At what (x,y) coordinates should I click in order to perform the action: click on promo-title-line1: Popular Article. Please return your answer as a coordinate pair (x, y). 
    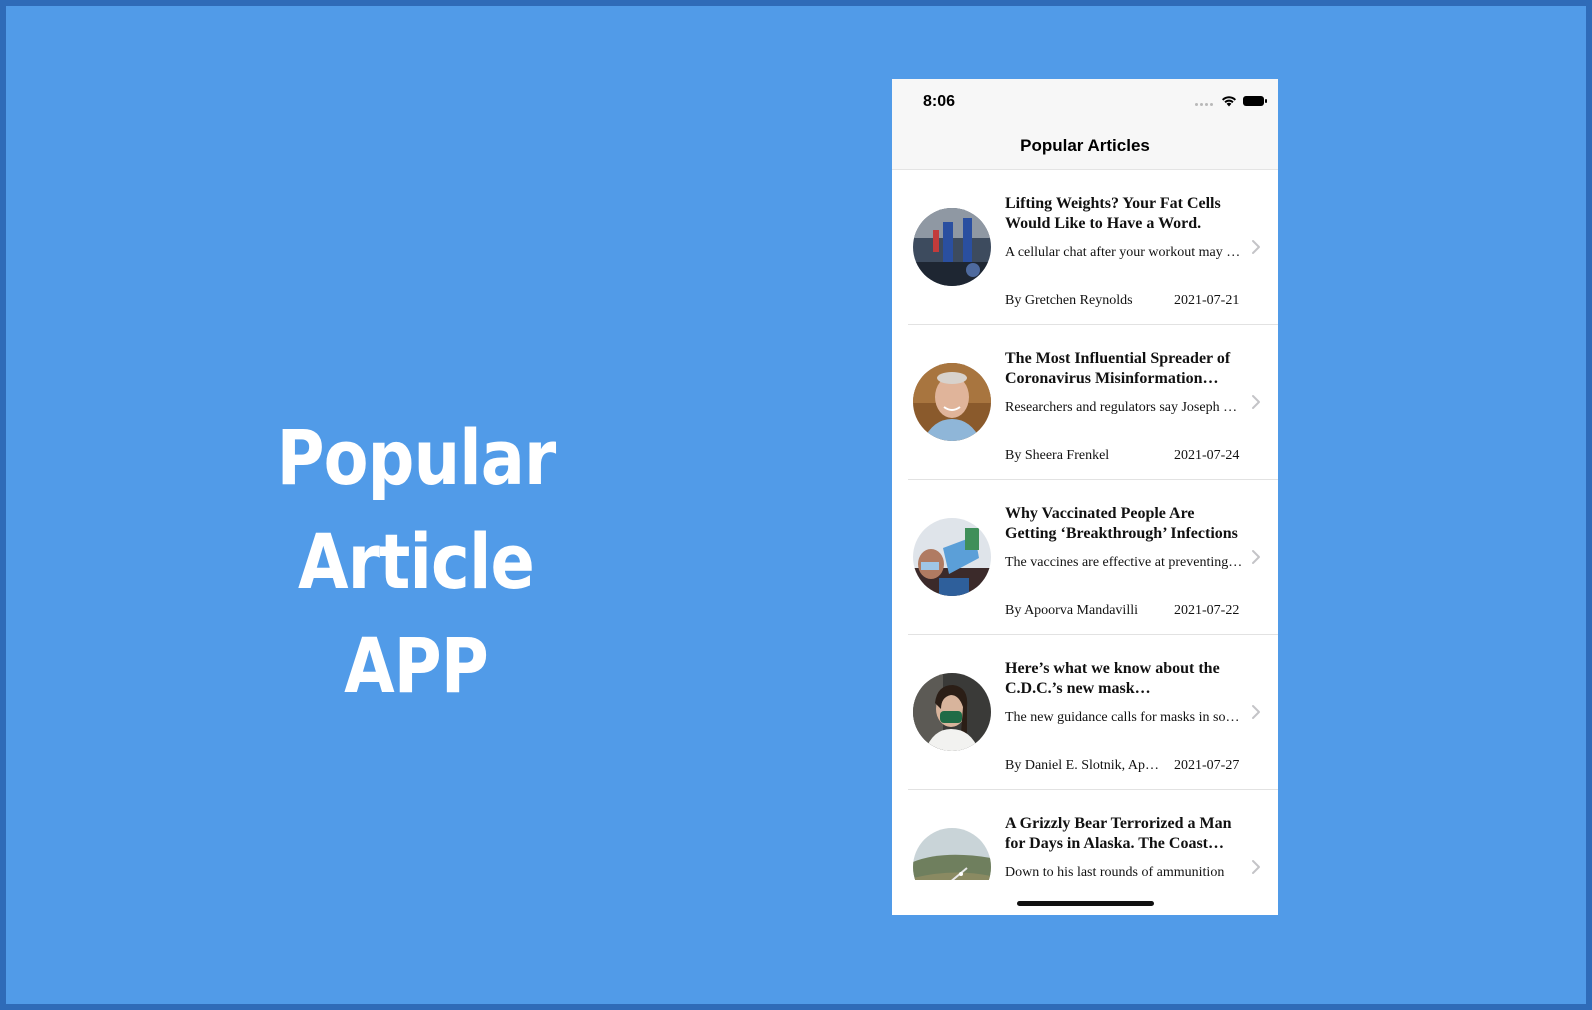
    Looking at the image, I should click on (416, 509).